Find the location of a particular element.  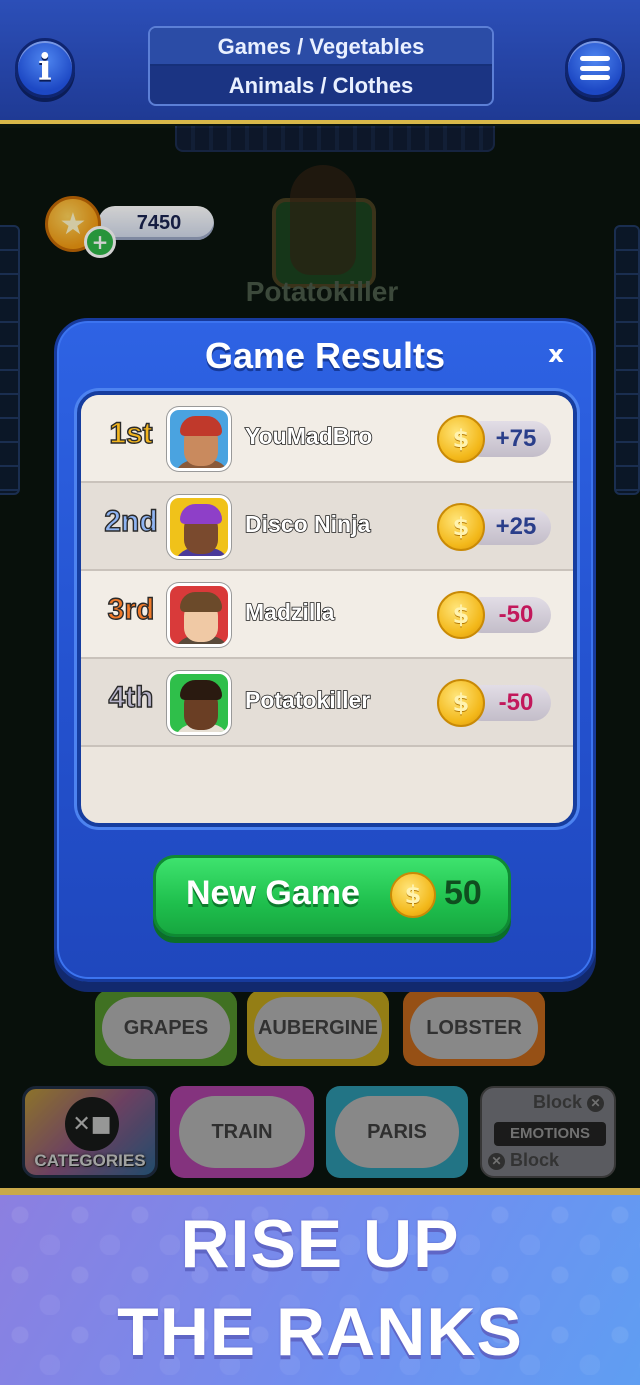

emotions-label: EMOTIONS is located at coordinates (550, 1134).